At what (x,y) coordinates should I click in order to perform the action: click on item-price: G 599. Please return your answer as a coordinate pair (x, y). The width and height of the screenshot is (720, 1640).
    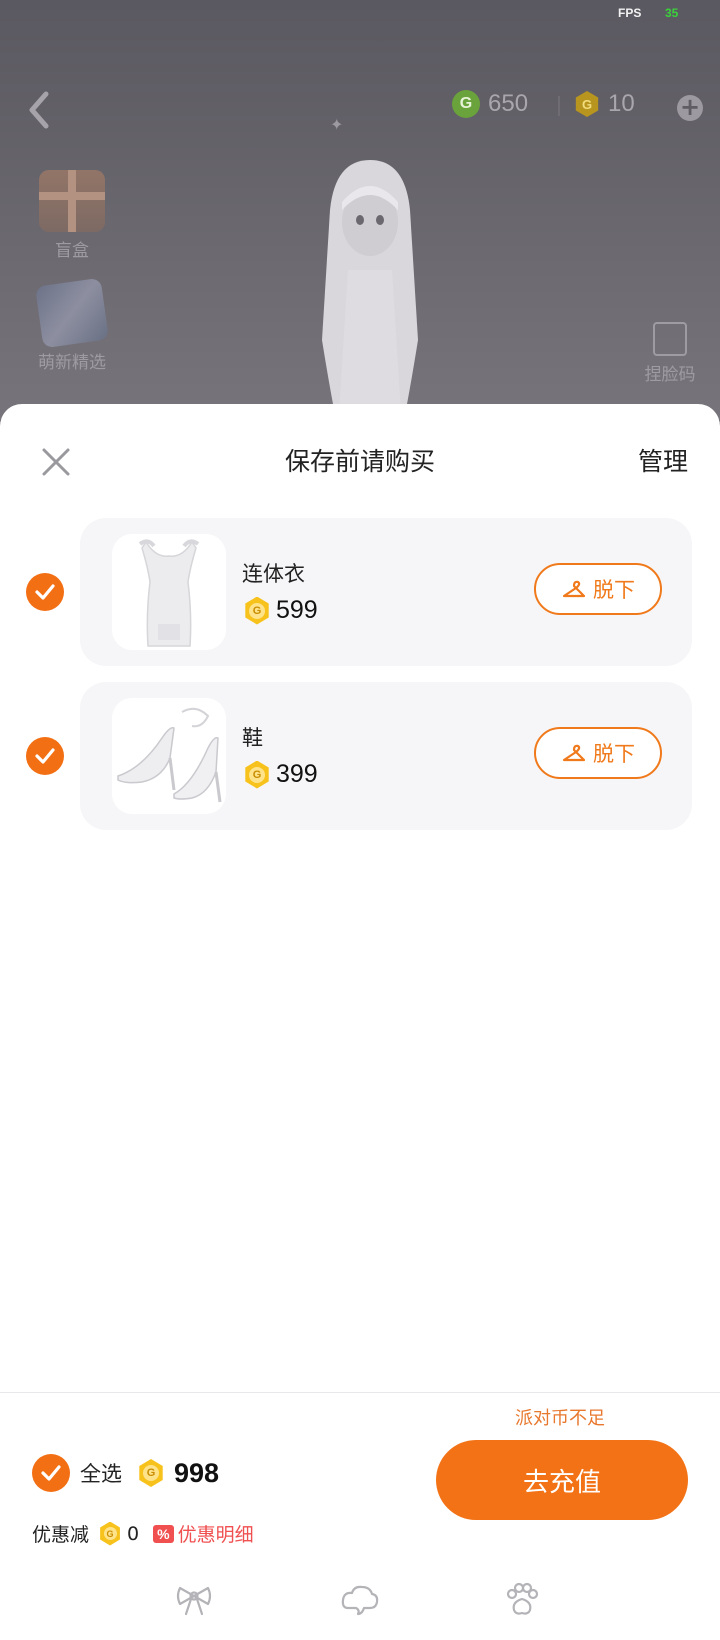
    Looking at the image, I should click on (281, 610).